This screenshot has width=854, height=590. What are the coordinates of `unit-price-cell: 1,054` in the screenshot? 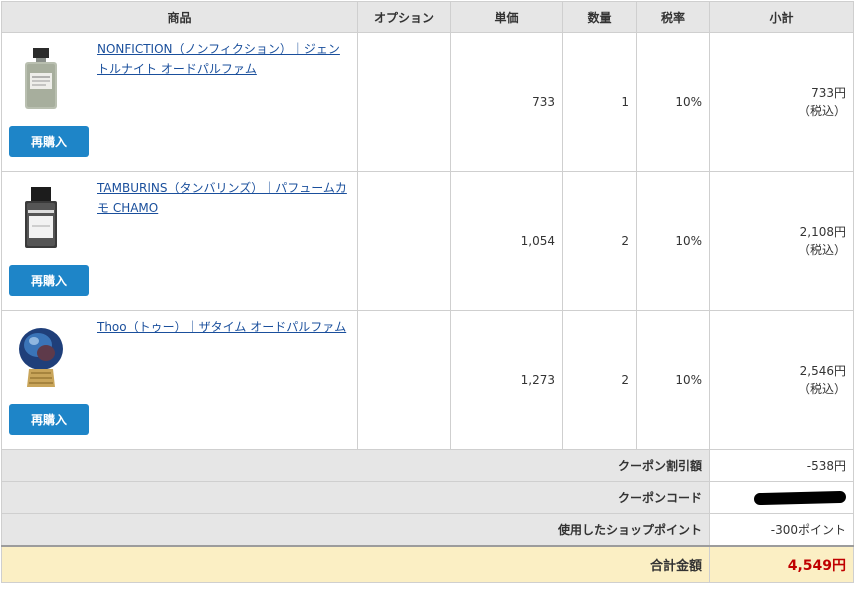 It's located at (506, 241).